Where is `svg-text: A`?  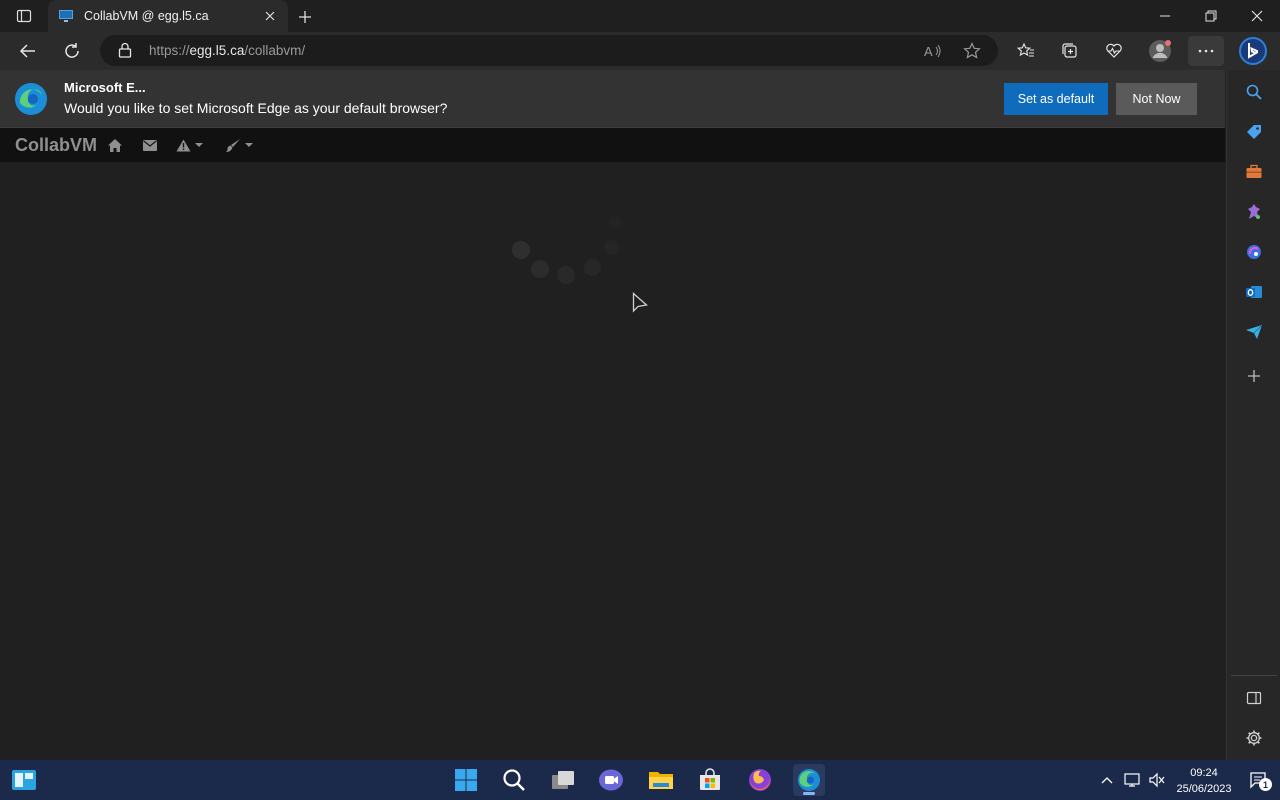 svg-text: A is located at coordinates (928, 51).